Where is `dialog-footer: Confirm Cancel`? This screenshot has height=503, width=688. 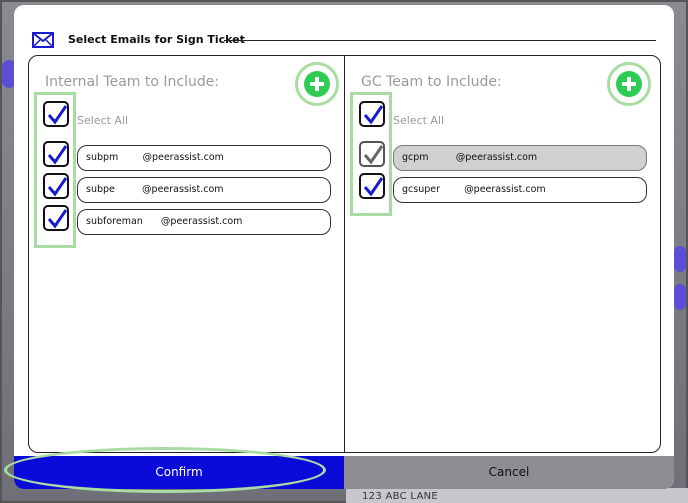
dialog-footer: Confirm Cancel is located at coordinates (344, 472).